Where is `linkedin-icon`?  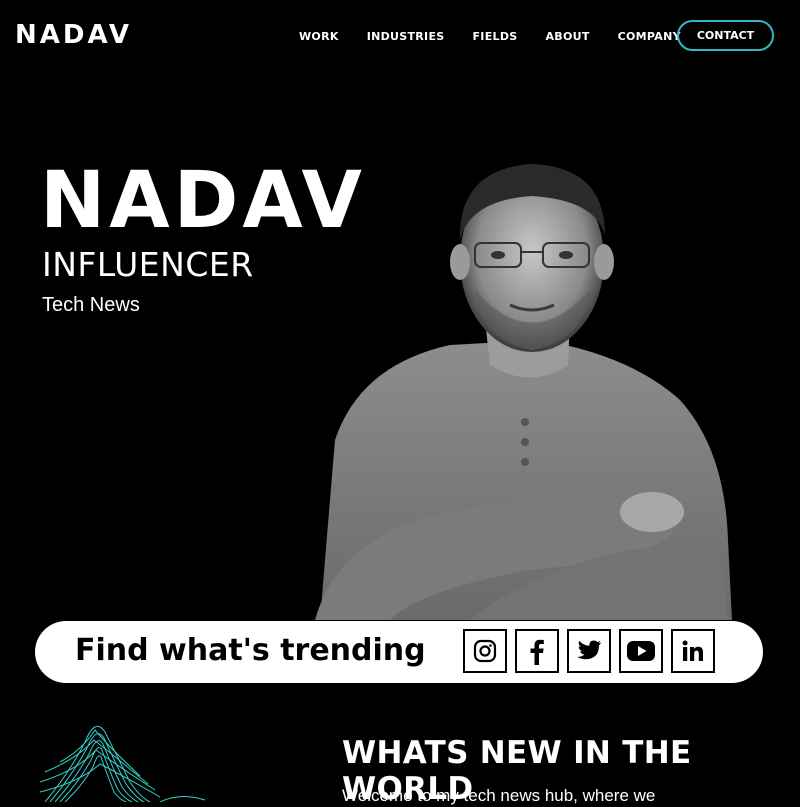
linkedin-icon is located at coordinates (693, 651).